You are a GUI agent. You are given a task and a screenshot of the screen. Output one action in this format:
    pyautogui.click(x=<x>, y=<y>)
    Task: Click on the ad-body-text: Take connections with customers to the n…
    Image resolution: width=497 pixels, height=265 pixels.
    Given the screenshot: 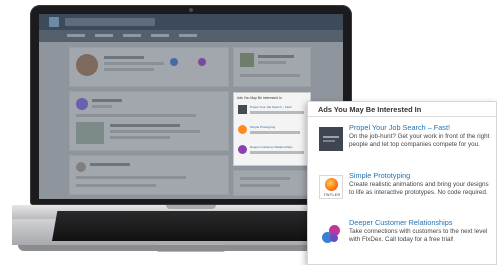 What is the action you would take?
    pyautogui.click(x=418, y=235)
    